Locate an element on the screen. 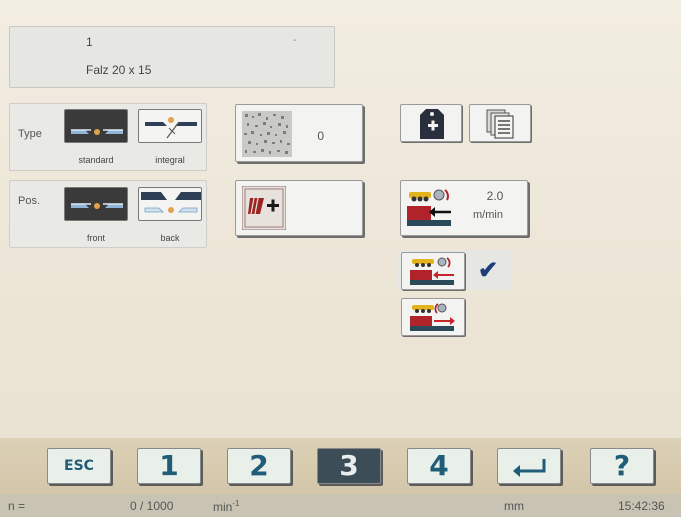 Image resolution: width=681 pixels, height=517 pixels. pos-label: Pos. is located at coordinates (29, 201).